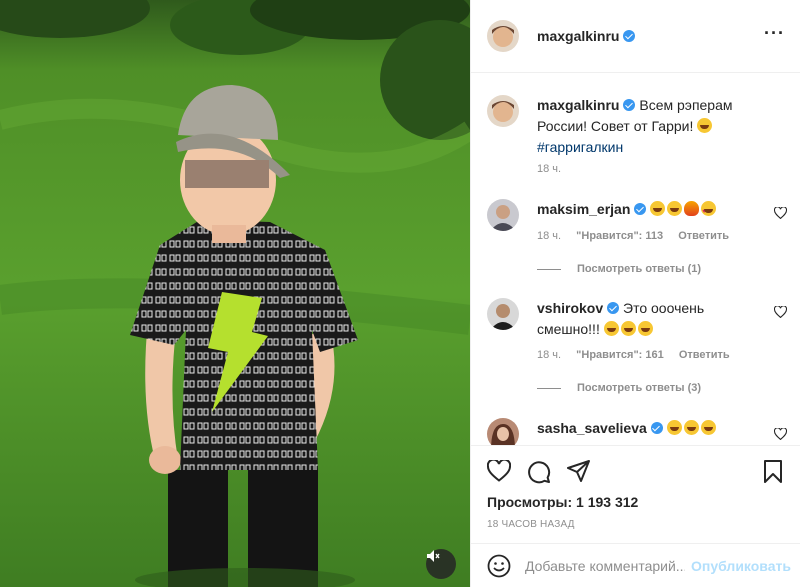 Image resolution: width=800 pixels, height=587 pixels. What do you see at coordinates (499, 566) in the screenshot?
I see `smiley-icon` at bounding box center [499, 566].